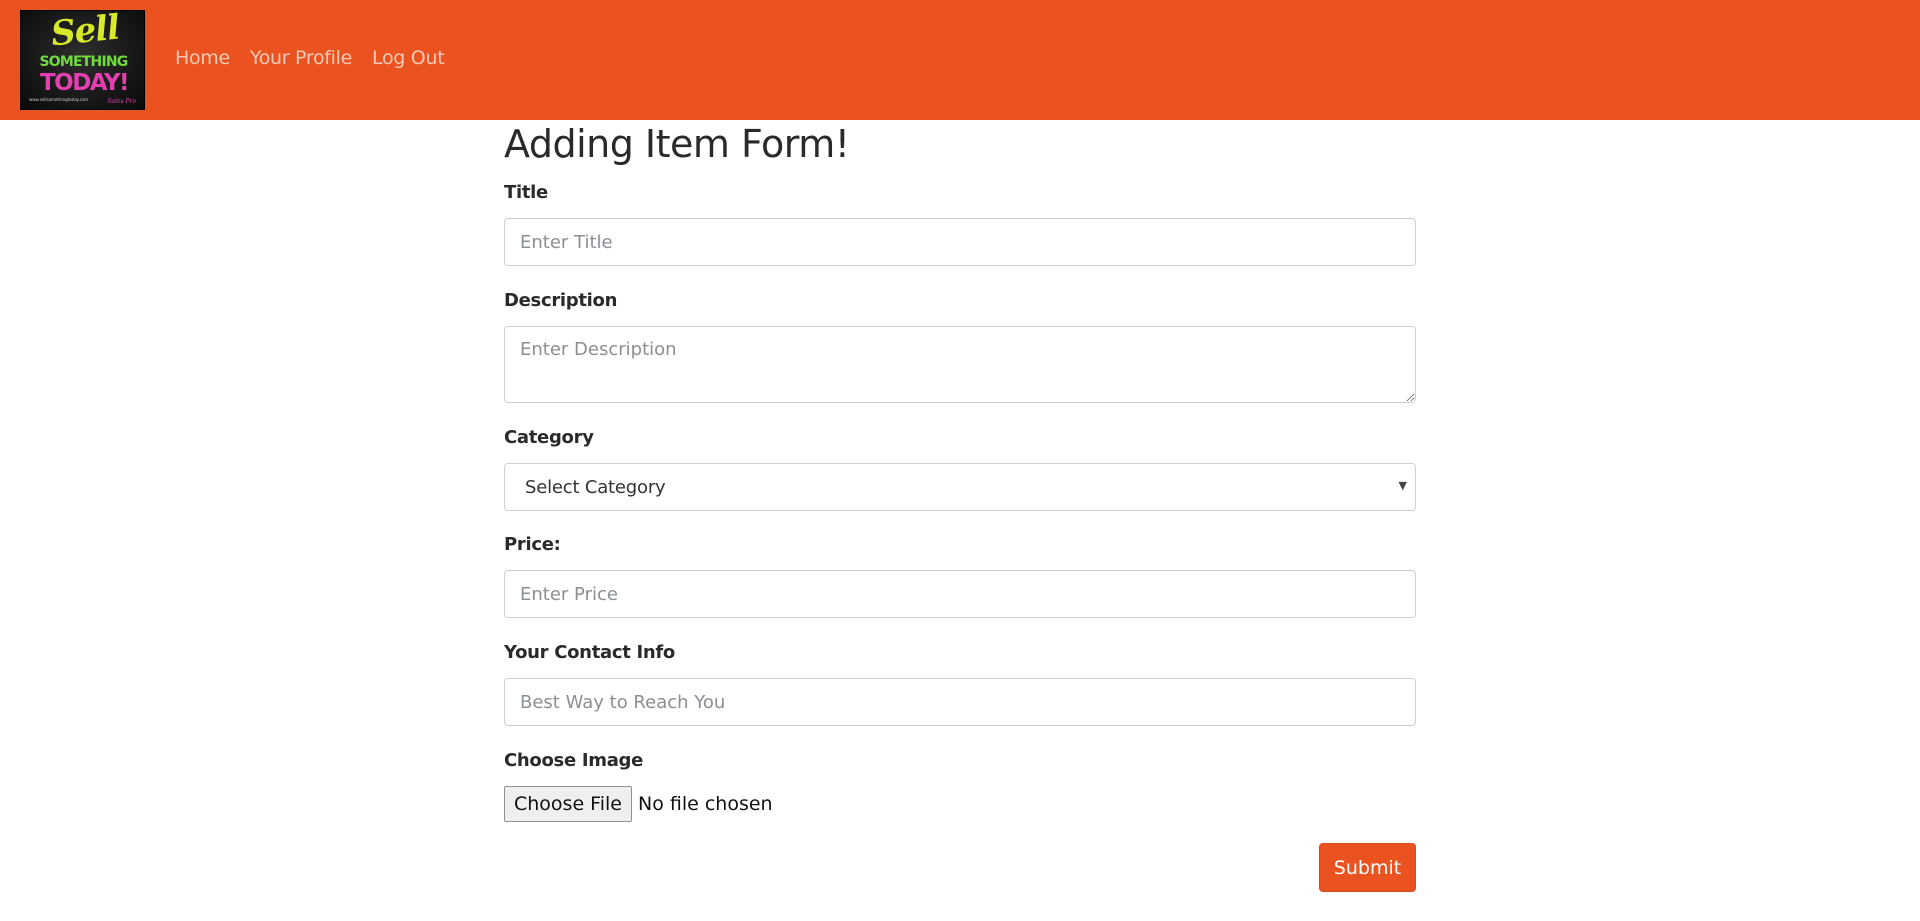  Describe the element at coordinates (408, 58) in the screenshot. I see `nav-link-log-out: Log Out` at that location.